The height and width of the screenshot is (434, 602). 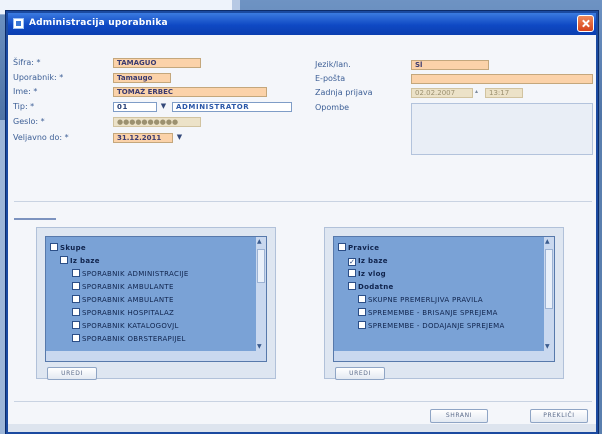 I want to click on veljavno-dropdown-arrow-icon: ▼, so click(x=179, y=137).